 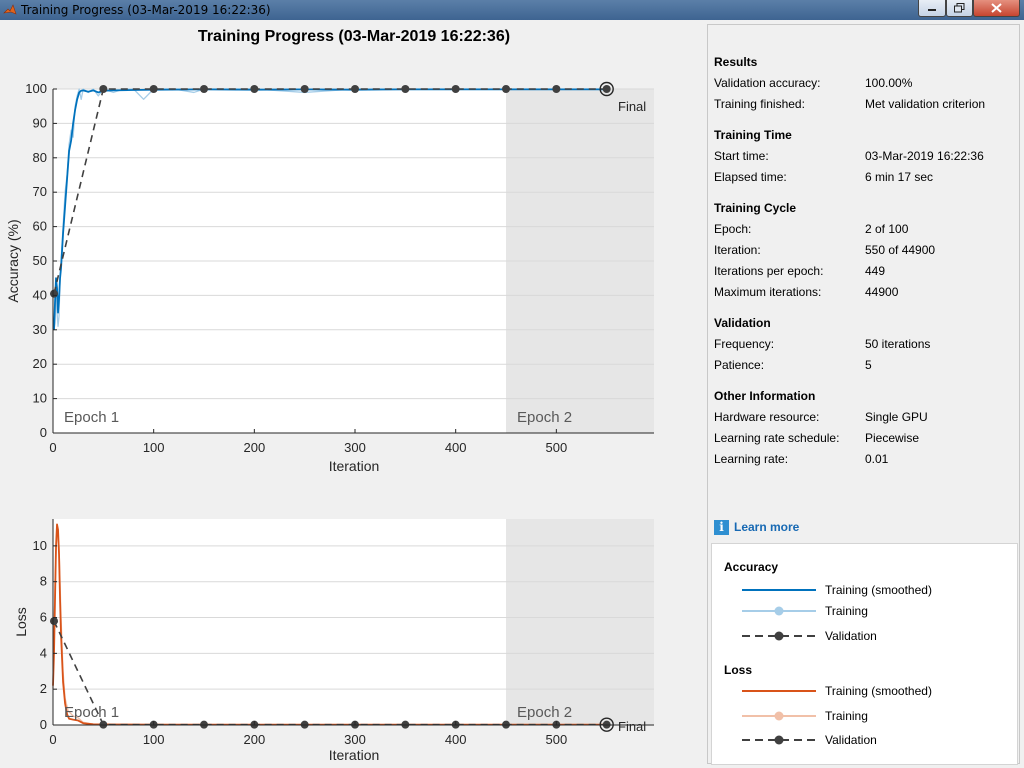 I want to click on y-tick-label: 2, so click(x=43, y=688).